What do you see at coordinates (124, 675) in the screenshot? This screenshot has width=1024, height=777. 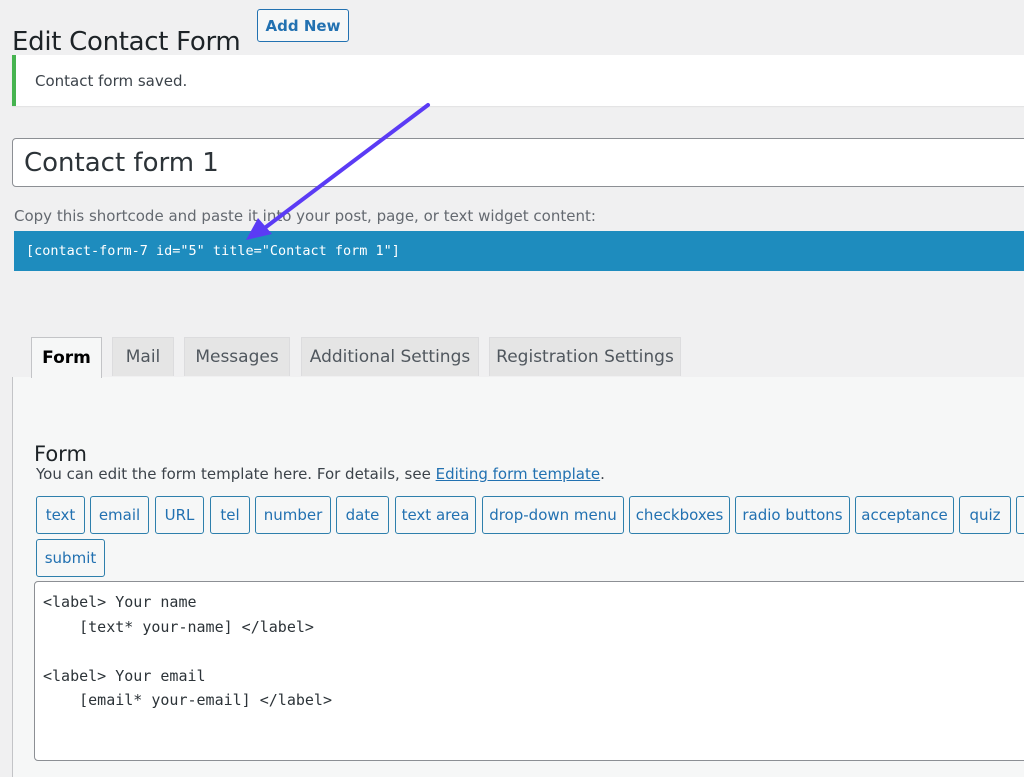 I see `editor-line: <label> Your email` at bounding box center [124, 675].